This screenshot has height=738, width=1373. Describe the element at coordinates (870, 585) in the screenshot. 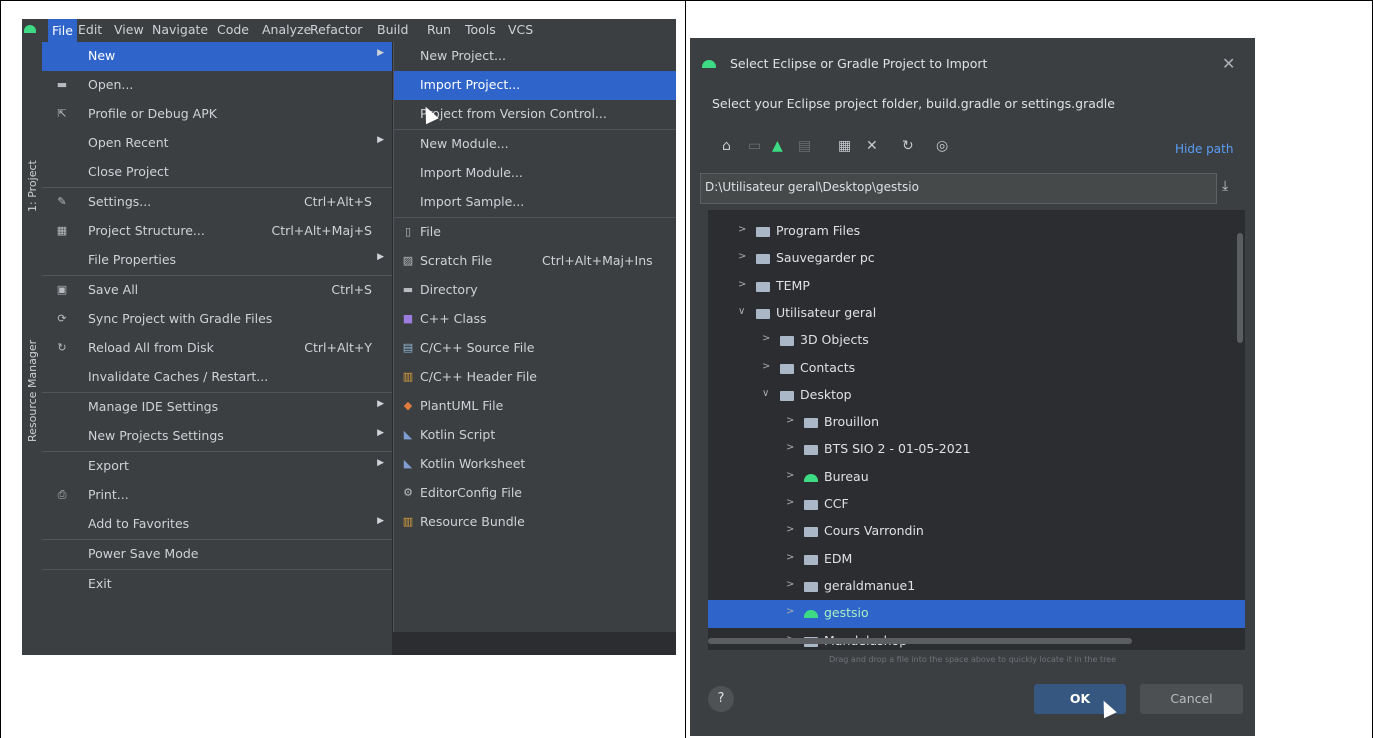

I see `tree-item-label: geraldmanue1` at that location.